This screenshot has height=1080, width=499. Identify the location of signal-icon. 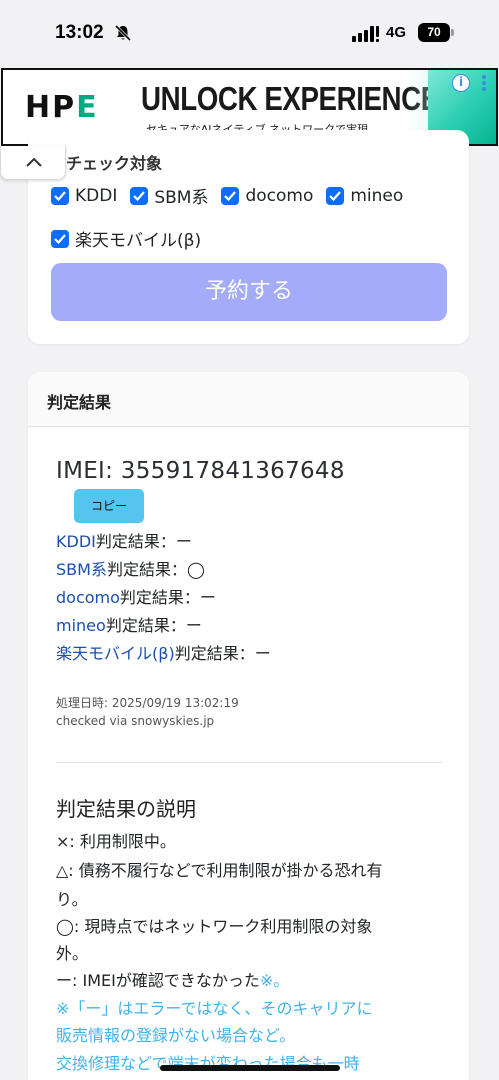
(365, 34).